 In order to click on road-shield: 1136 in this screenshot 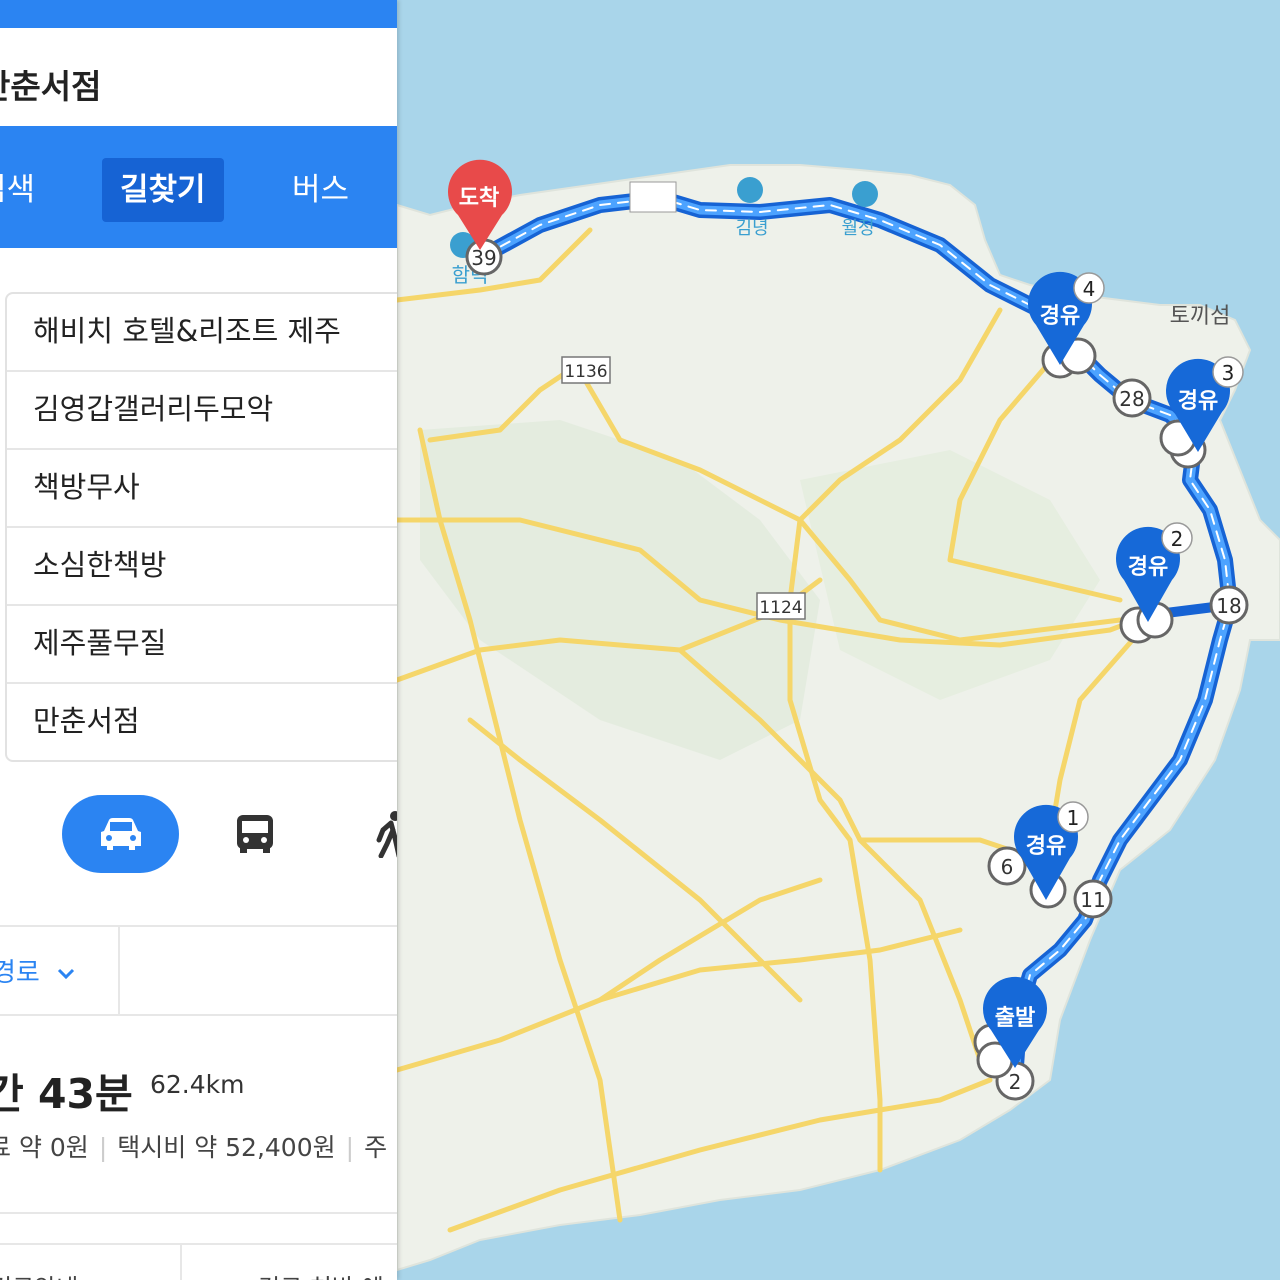, I will do `click(586, 370)`.